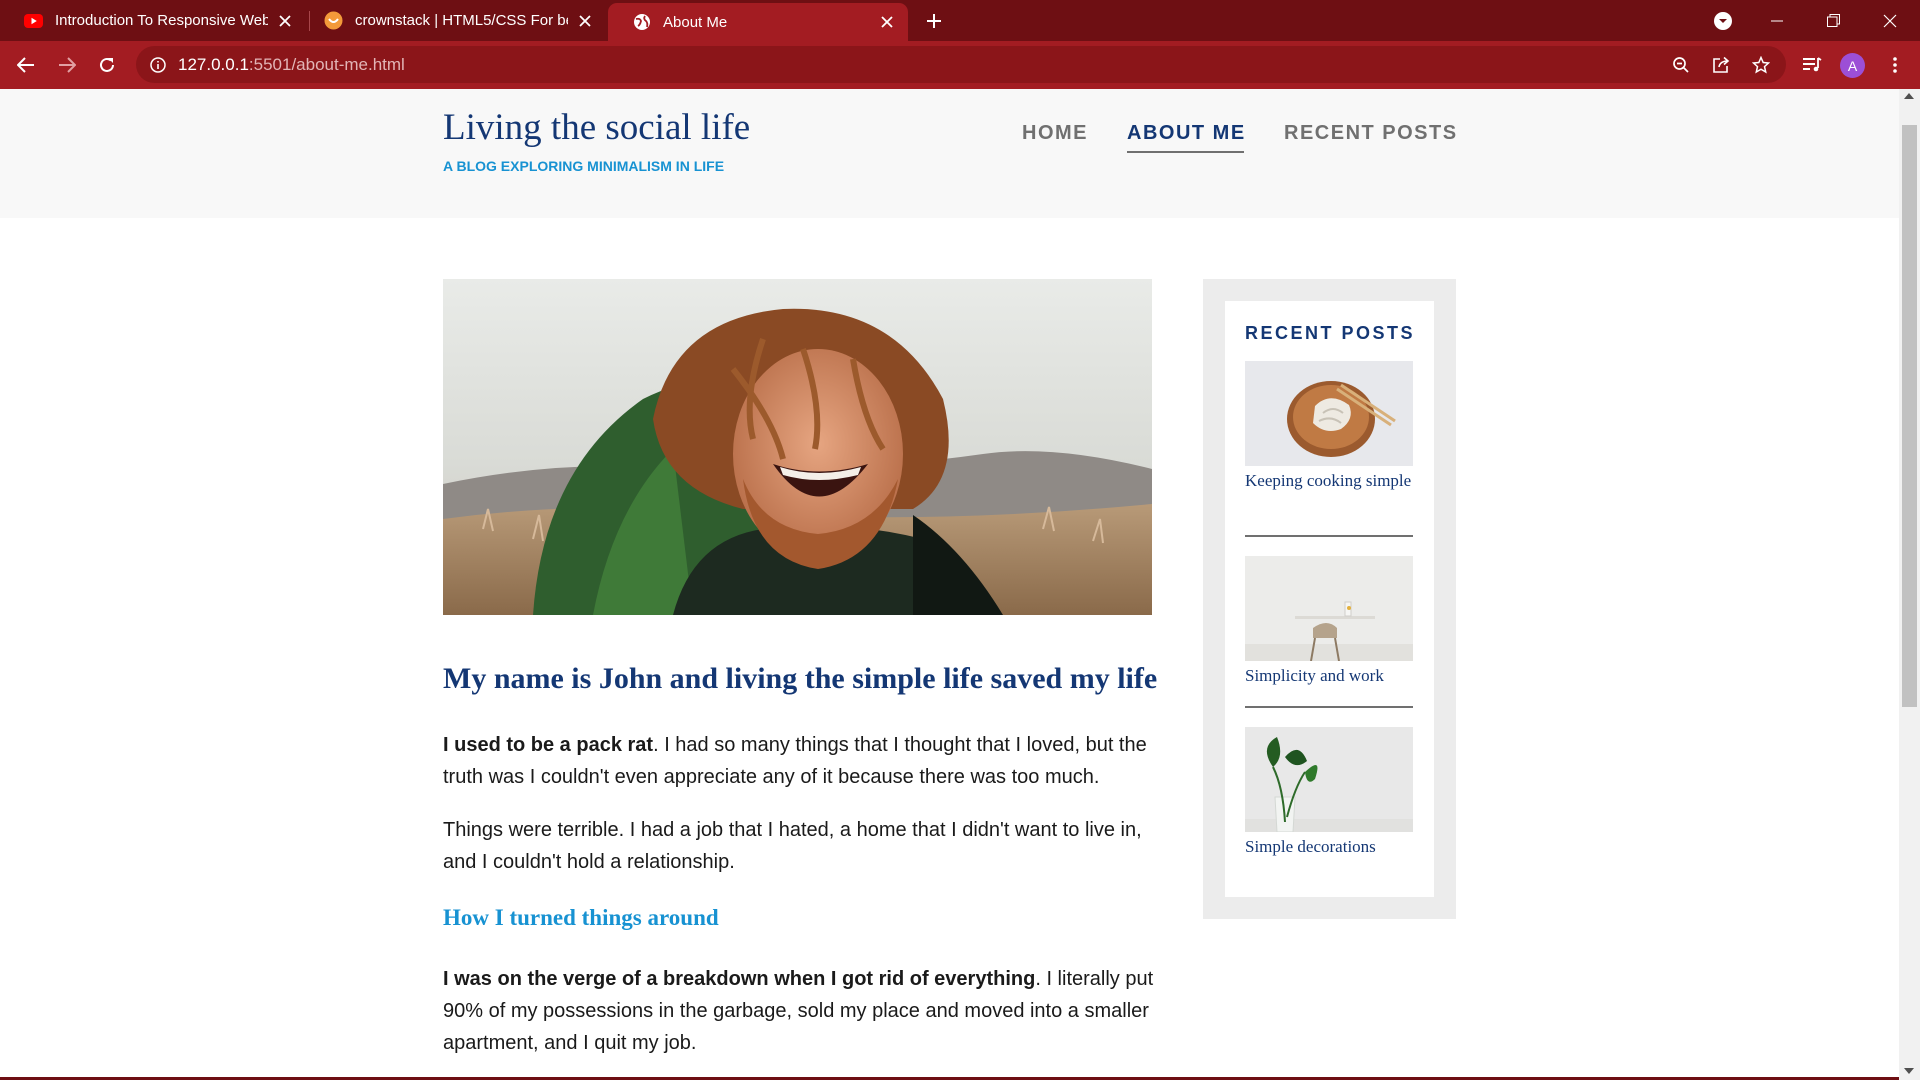 This screenshot has width=1920, height=1080. I want to click on tab-crownstack: crownstack | HTML5/CSS For beg, so click(453, 20).